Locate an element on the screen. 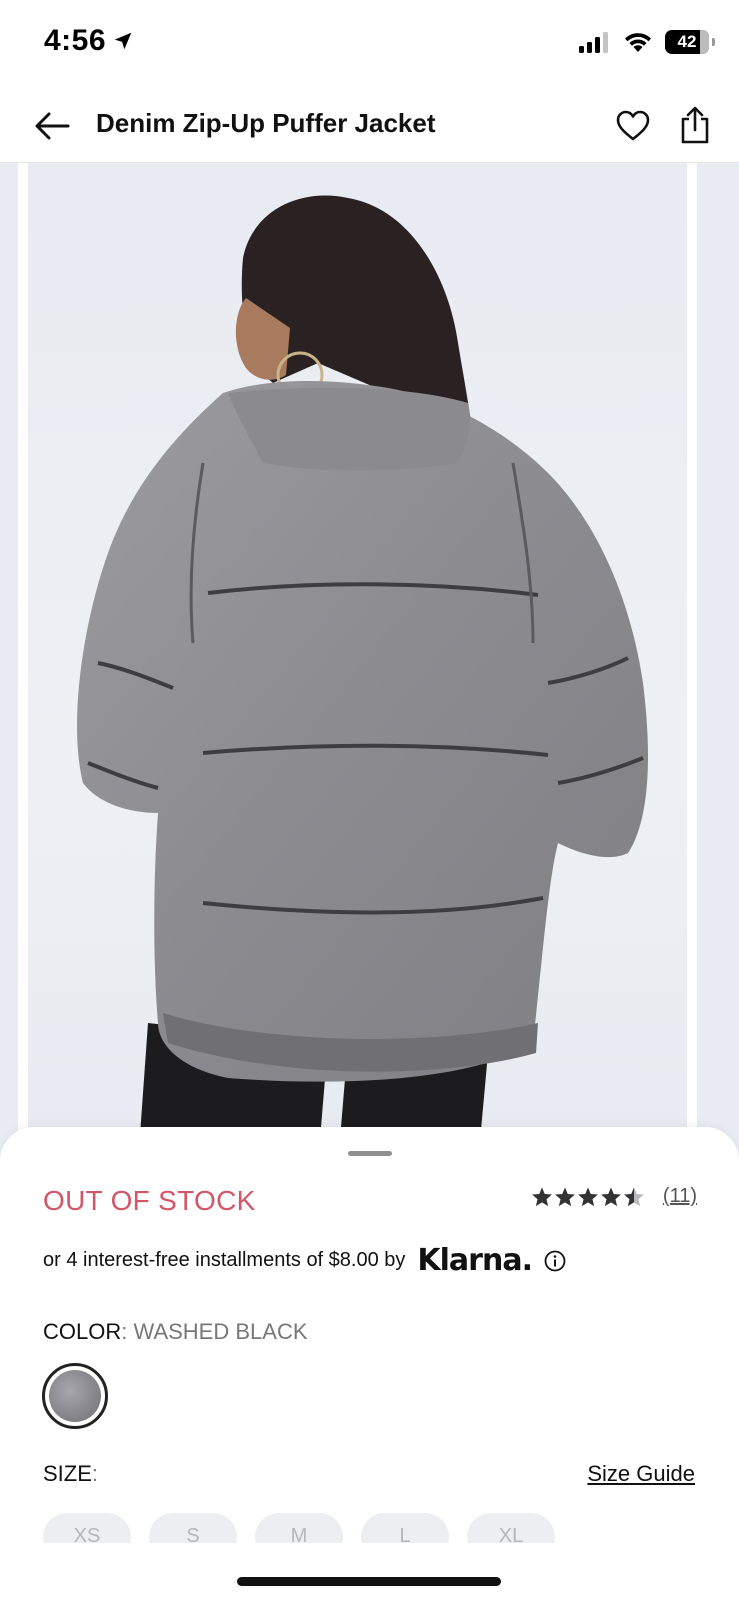  heart-icon is located at coordinates (633, 125).